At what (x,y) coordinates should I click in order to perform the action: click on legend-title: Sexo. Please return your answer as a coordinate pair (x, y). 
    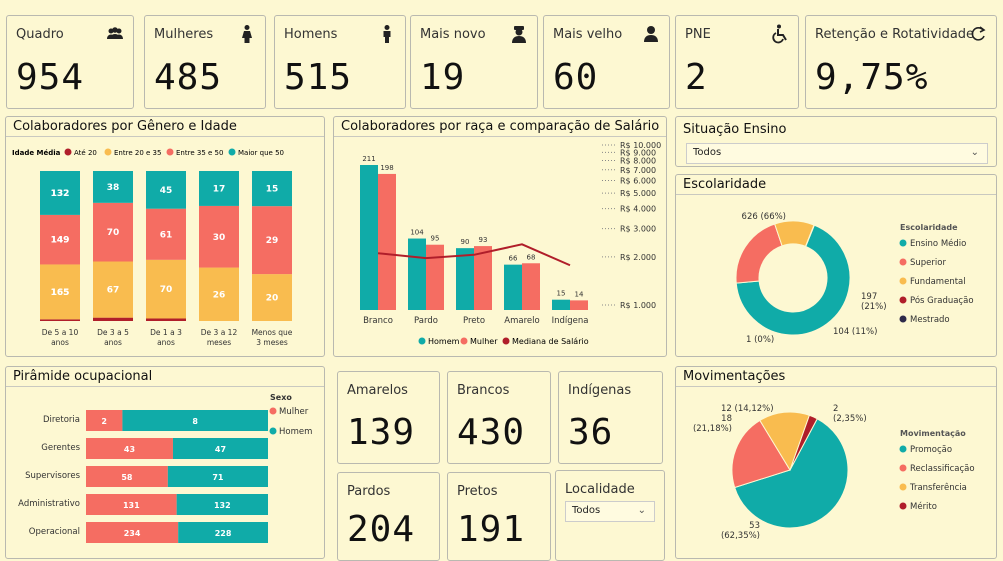
    Looking at the image, I should click on (281, 397).